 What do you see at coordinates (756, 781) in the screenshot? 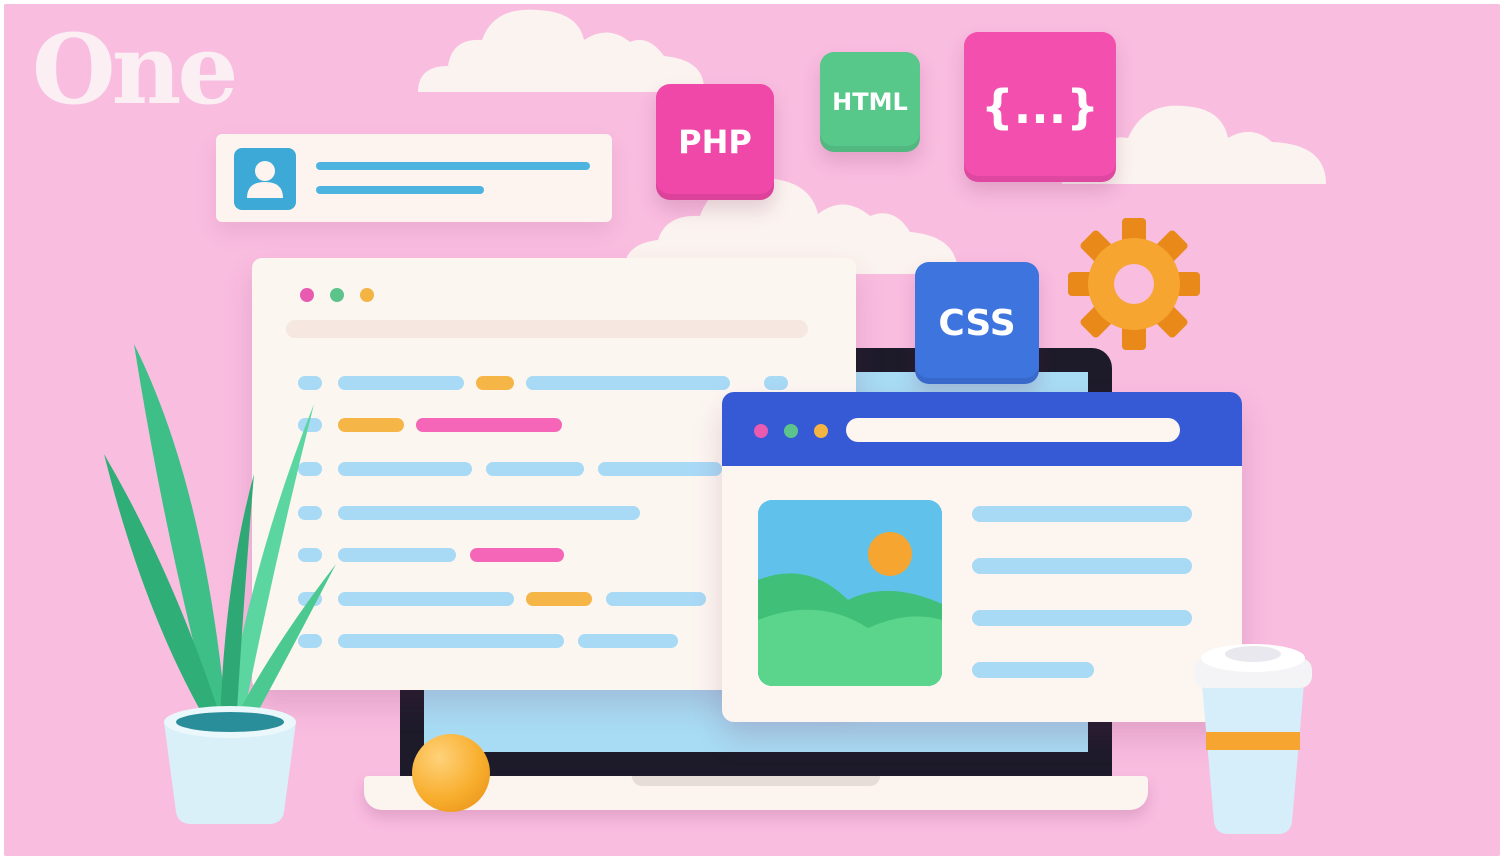
I see `laptop-notch` at bounding box center [756, 781].